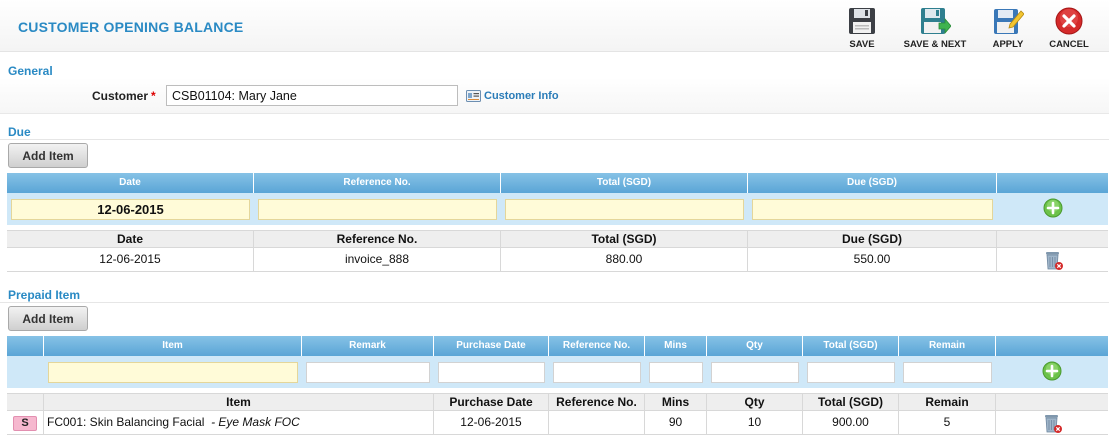 The height and width of the screenshot is (444, 1109). What do you see at coordinates (368, 346) in the screenshot?
I see `prepaid-col-remark: Remark` at bounding box center [368, 346].